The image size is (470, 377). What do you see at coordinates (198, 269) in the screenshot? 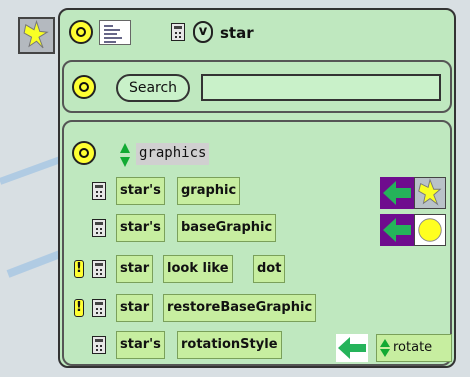
I see `tile-look-like: look like` at bounding box center [198, 269].